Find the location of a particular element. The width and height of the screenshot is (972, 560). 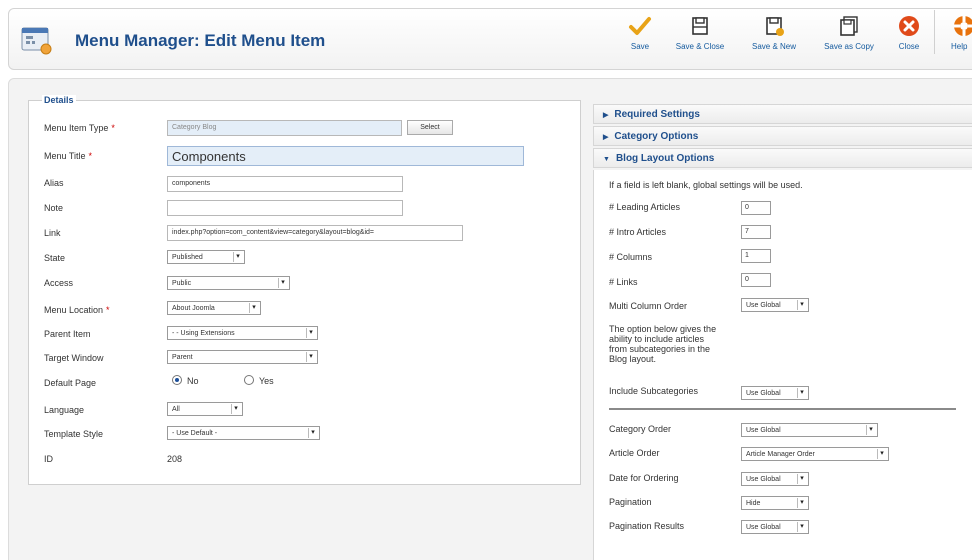

pagination-results-label: Pagination Results is located at coordinates (647, 526).